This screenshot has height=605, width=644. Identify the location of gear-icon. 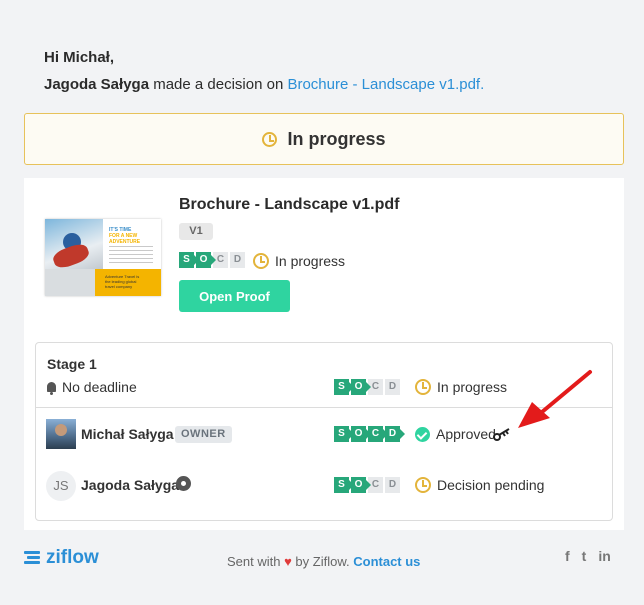
(183, 483).